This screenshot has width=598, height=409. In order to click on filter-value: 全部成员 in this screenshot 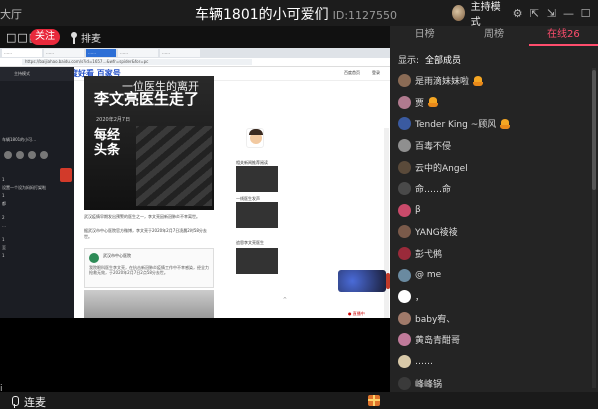, I will do `click(443, 61)`.